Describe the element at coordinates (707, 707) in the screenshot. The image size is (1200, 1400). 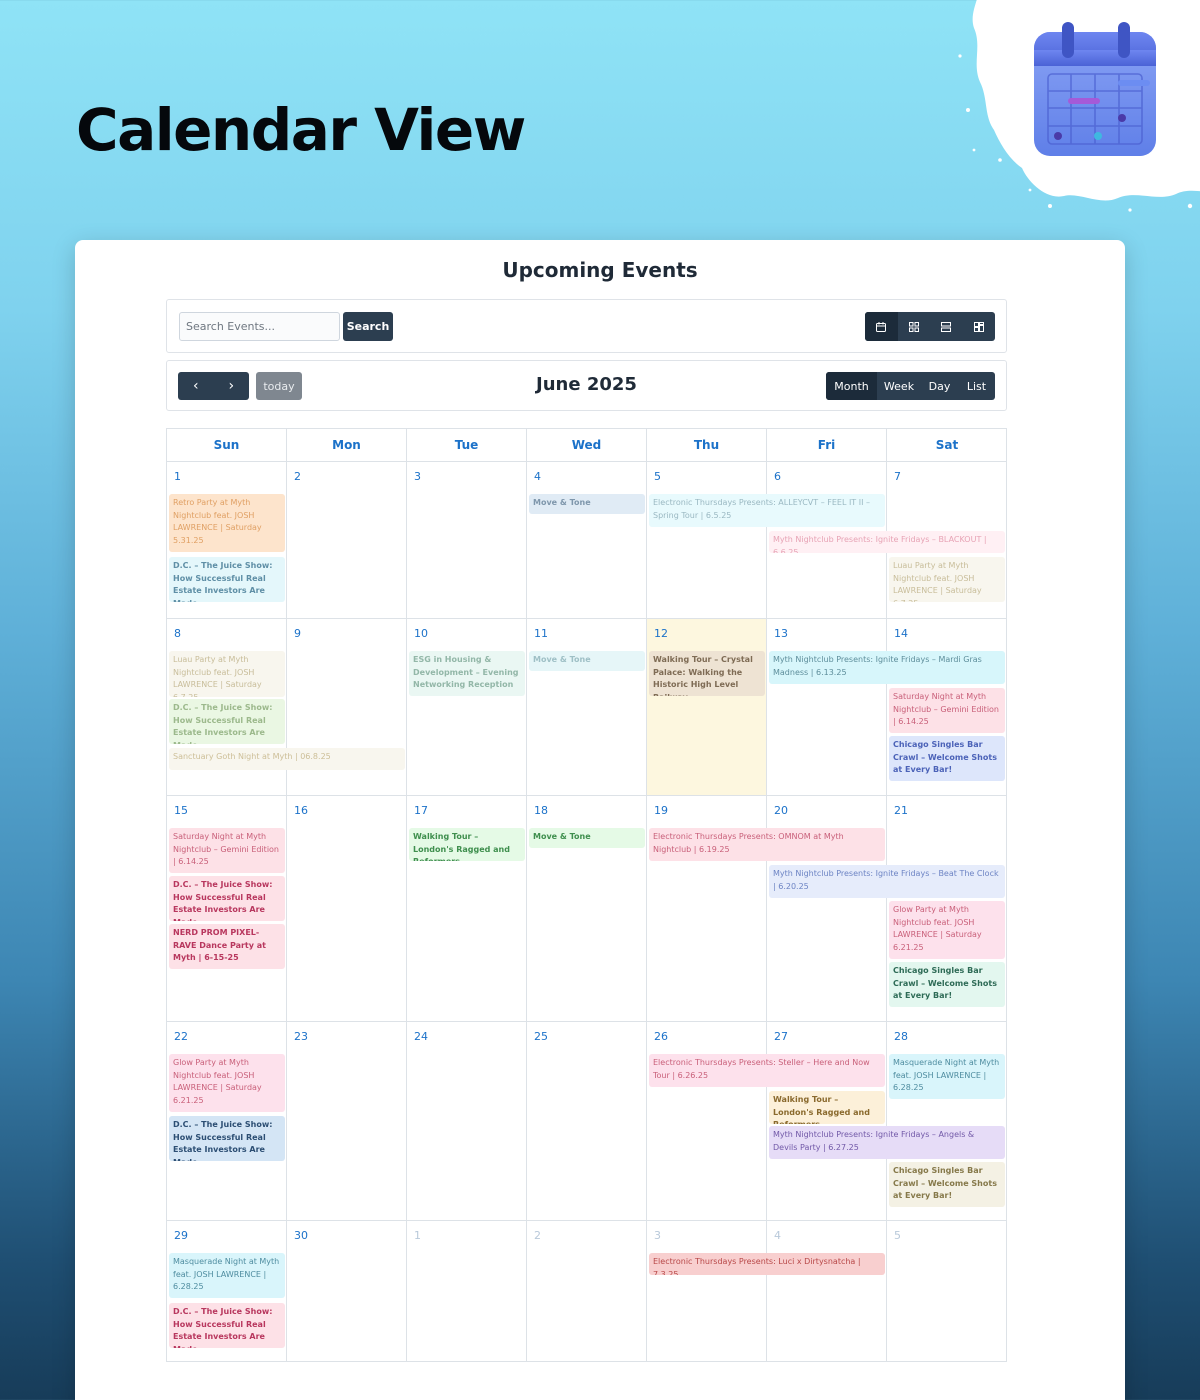
I see `day-cell: 12` at that location.